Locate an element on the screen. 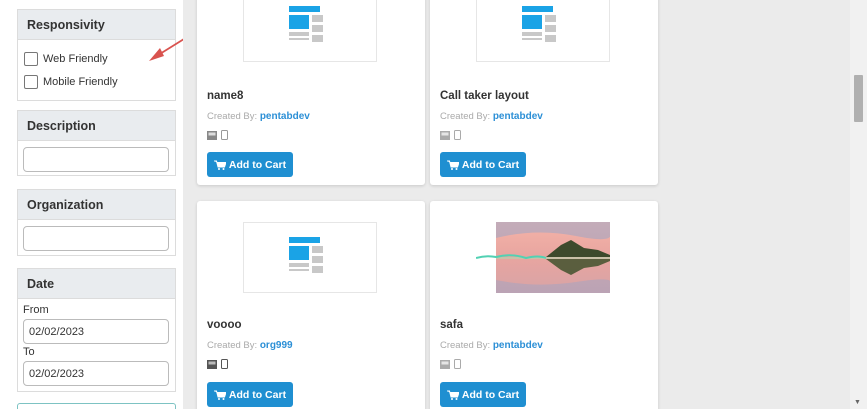 The width and height of the screenshot is (867, 409). mobile-friendly-option: Mobile Friendly is located at coordinates (96, 81).